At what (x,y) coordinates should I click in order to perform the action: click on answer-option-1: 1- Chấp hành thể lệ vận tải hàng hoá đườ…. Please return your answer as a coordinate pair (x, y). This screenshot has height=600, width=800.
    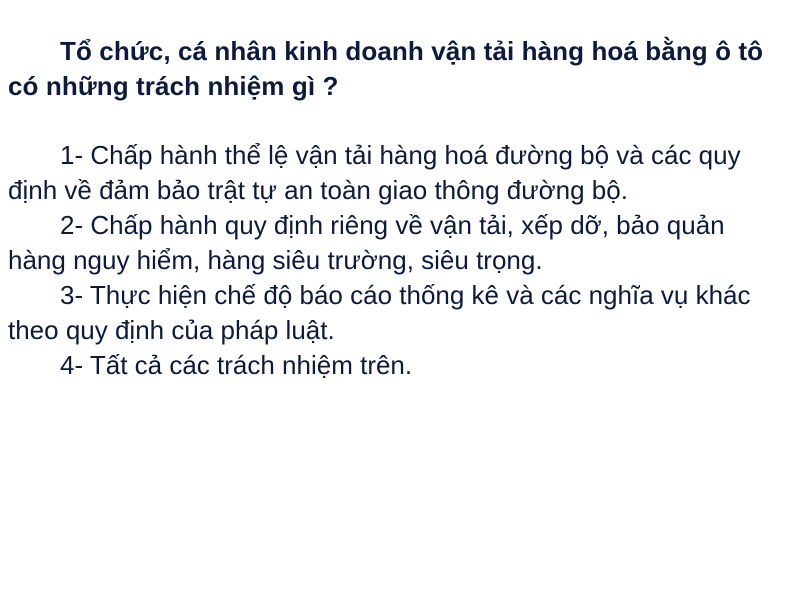
    Looking at the image, I should click on (374, 172).